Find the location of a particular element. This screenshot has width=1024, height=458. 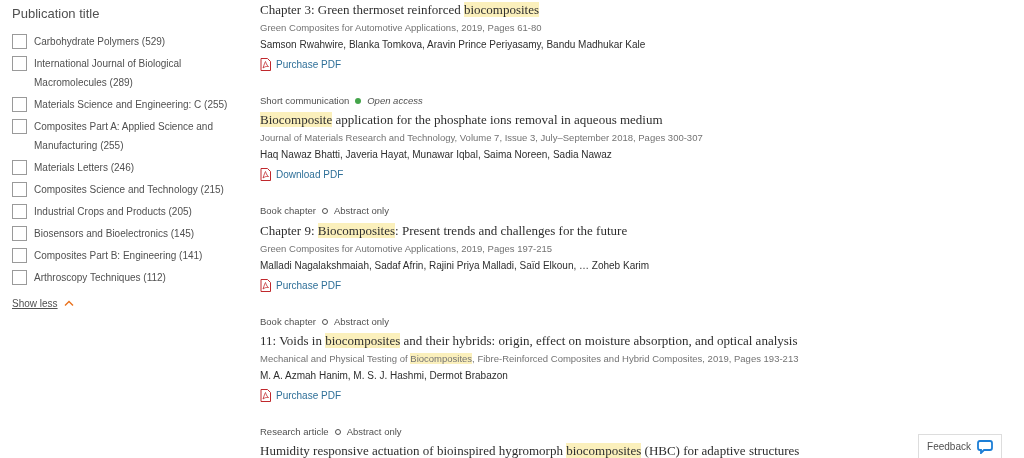

access-dot is located at coordinates (358, 101).